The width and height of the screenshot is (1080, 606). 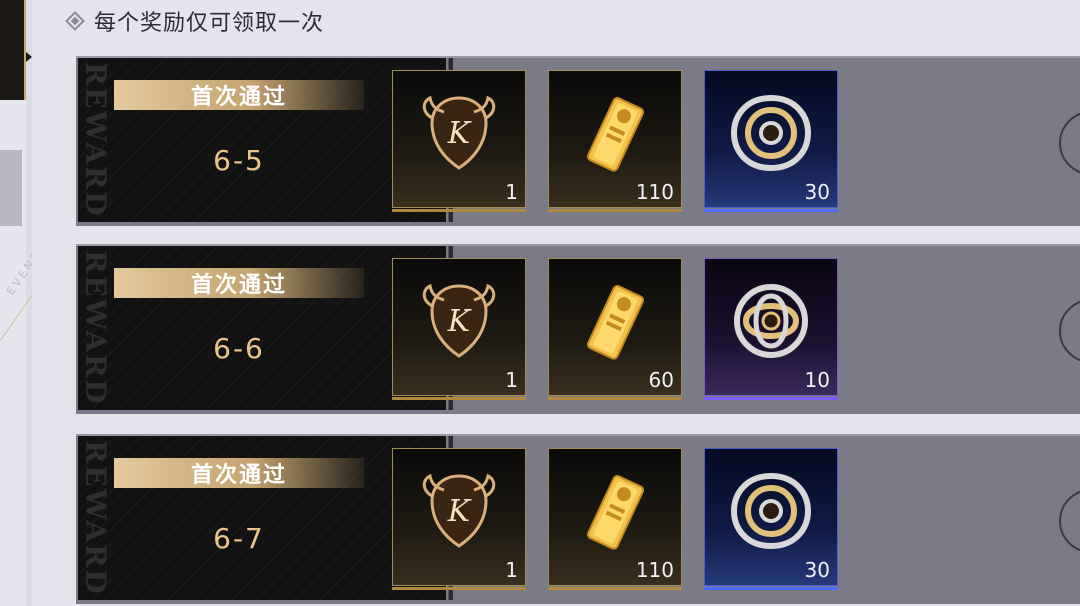 What do you see at coordinates (771, 321) in the screenshot?
I see `knot-emblem-icon` at bounding box center [771, 321].